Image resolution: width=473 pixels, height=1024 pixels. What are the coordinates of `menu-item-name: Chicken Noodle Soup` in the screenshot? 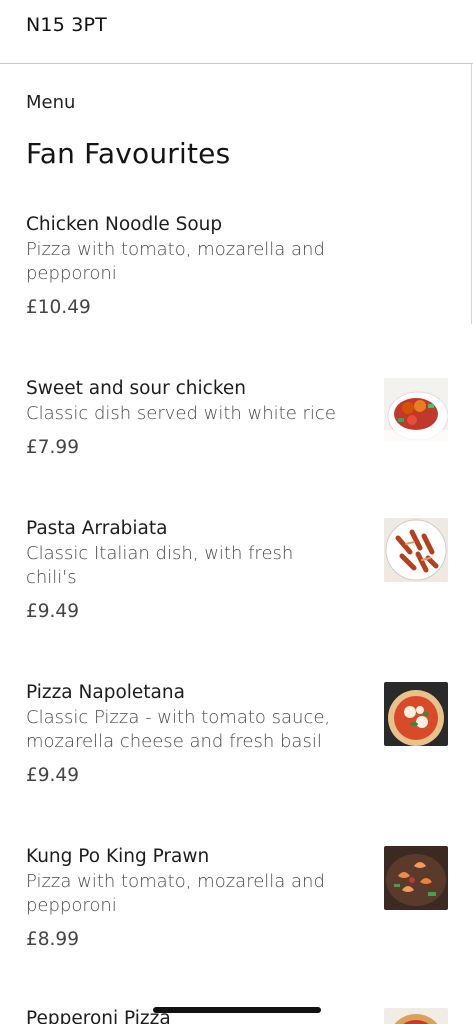 It's located at (124, 224).